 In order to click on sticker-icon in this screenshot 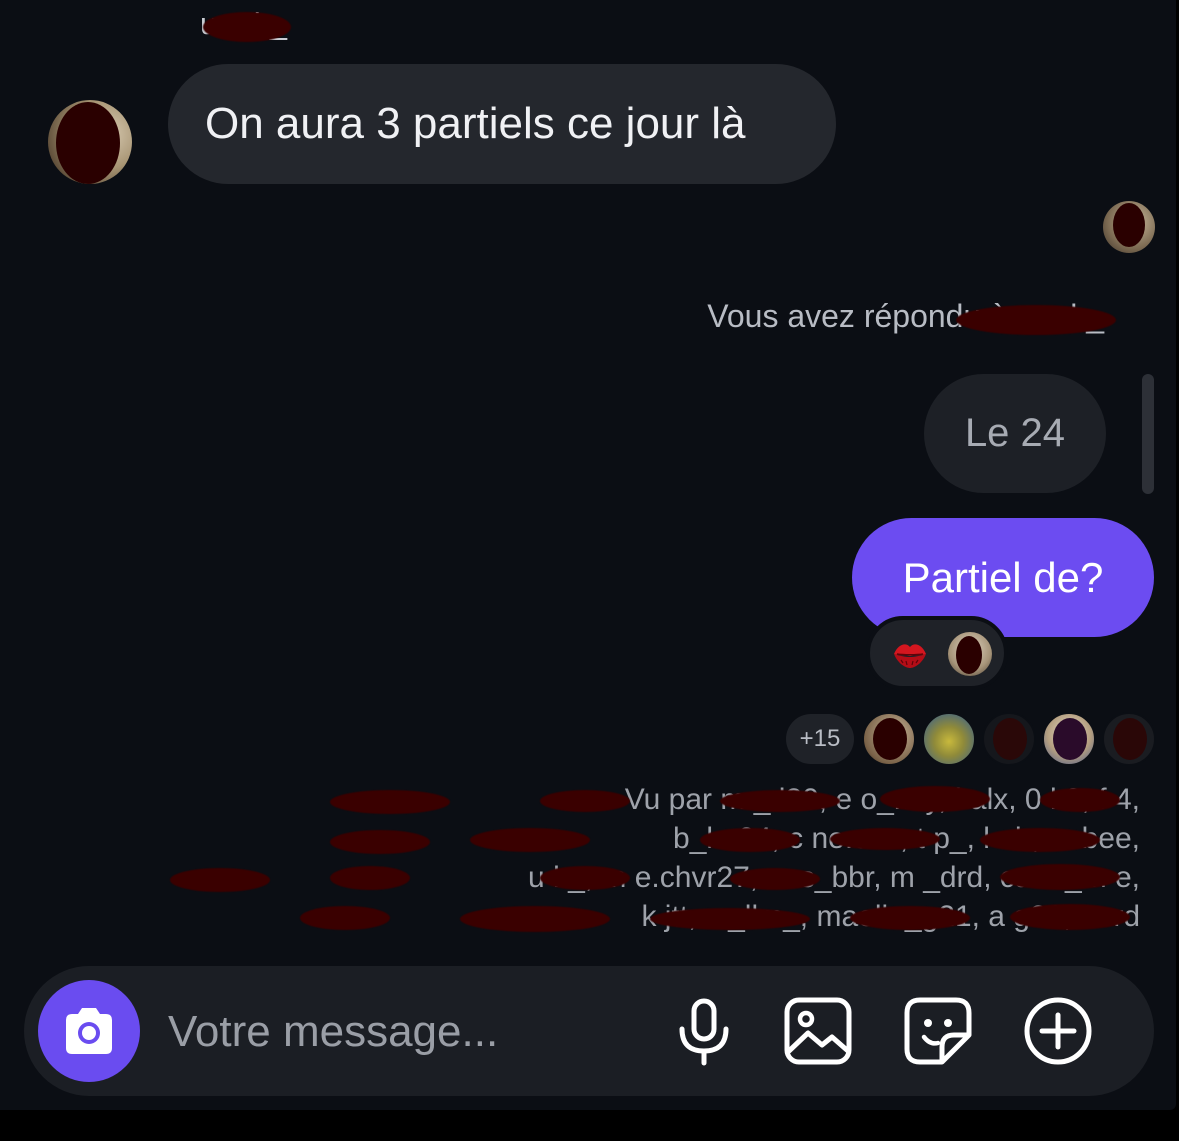, I will do `click(938, 1031)`.